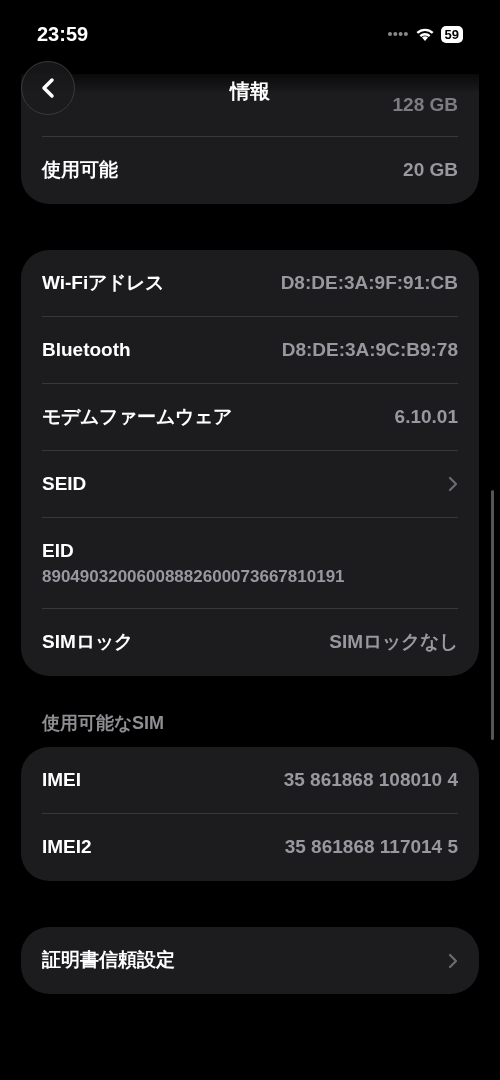  What do you see at coordinates (250, 91) in the screenshot?
I see `page-title: 情報` at bounding box center [250, 91].